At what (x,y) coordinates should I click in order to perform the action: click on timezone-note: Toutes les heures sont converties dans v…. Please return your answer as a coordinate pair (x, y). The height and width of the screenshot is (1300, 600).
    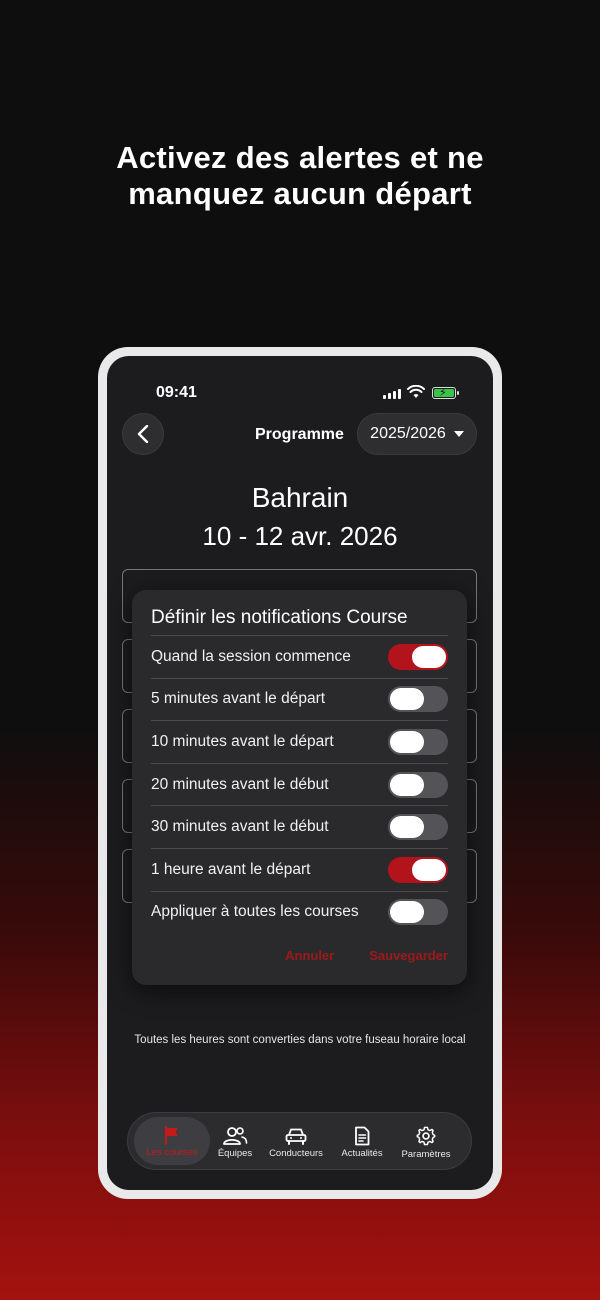
    Looking at the image, I should click on (300, 1040).